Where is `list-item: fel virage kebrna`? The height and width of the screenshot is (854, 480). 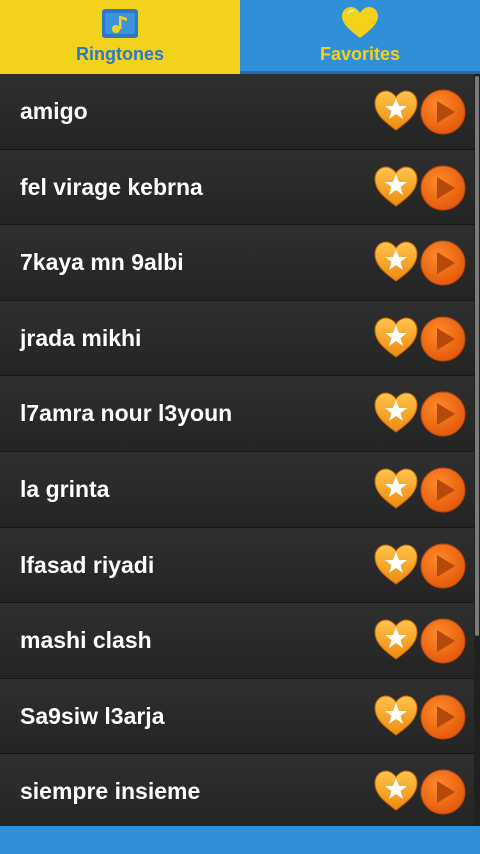
list-item: fel virage kebrna is located at coordinates (237, 187).